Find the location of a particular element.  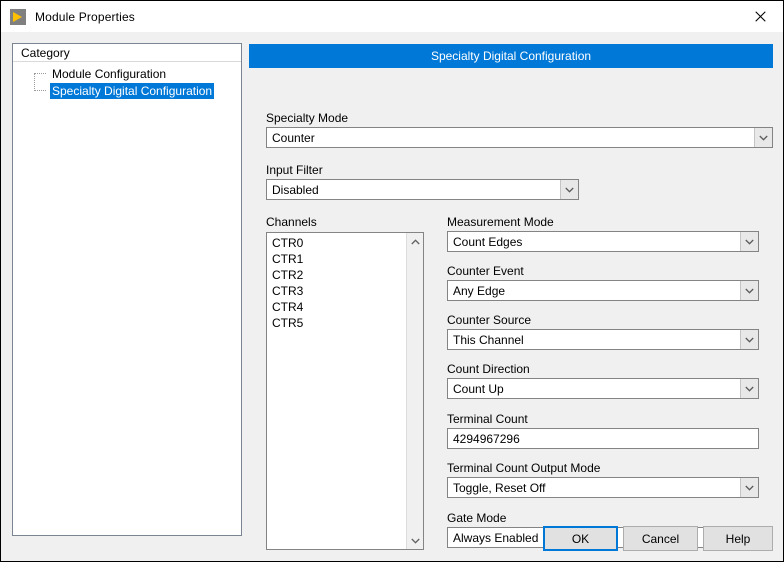

channels-list: CTR0 CTR1 CTR2 CTR3 CTR4 CTR5 is located at coordinates (336, 391).